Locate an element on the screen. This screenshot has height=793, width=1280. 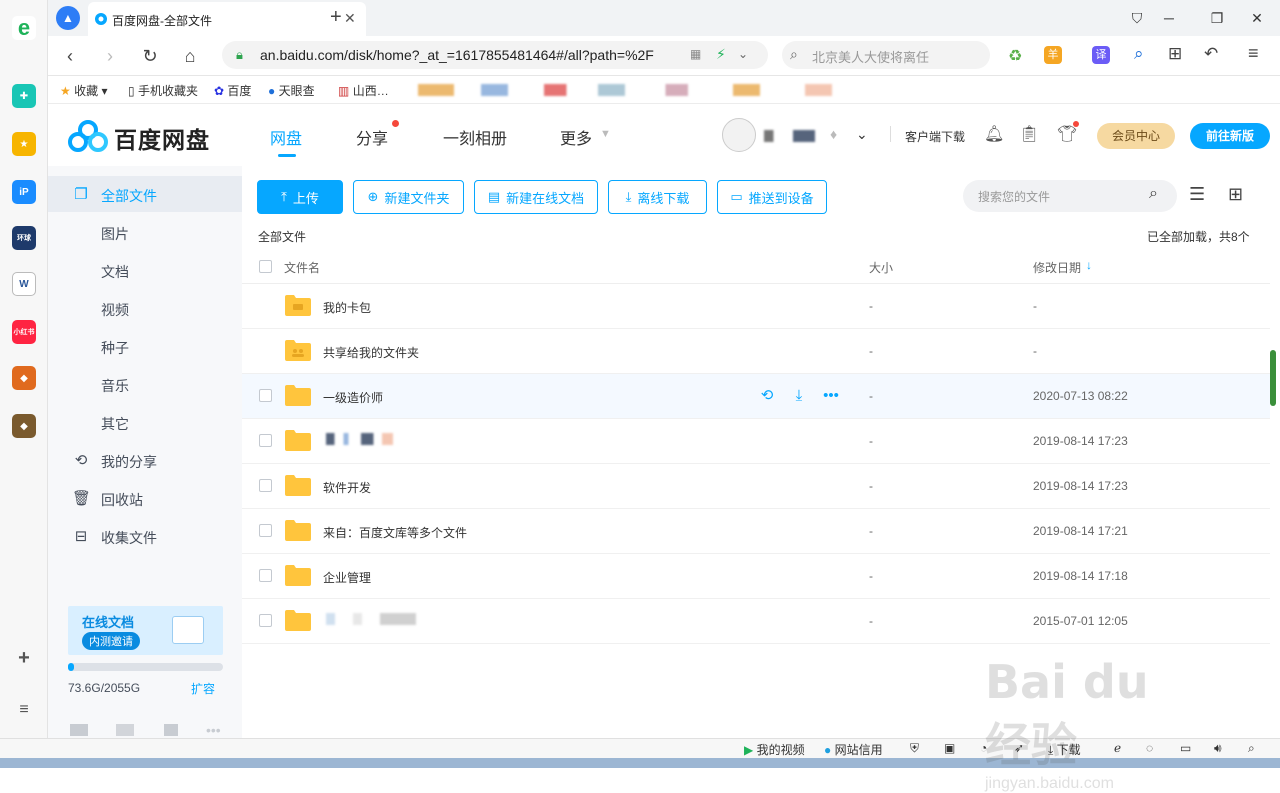
close-tab-icon: ✕ is located at coordinates (350, 18).